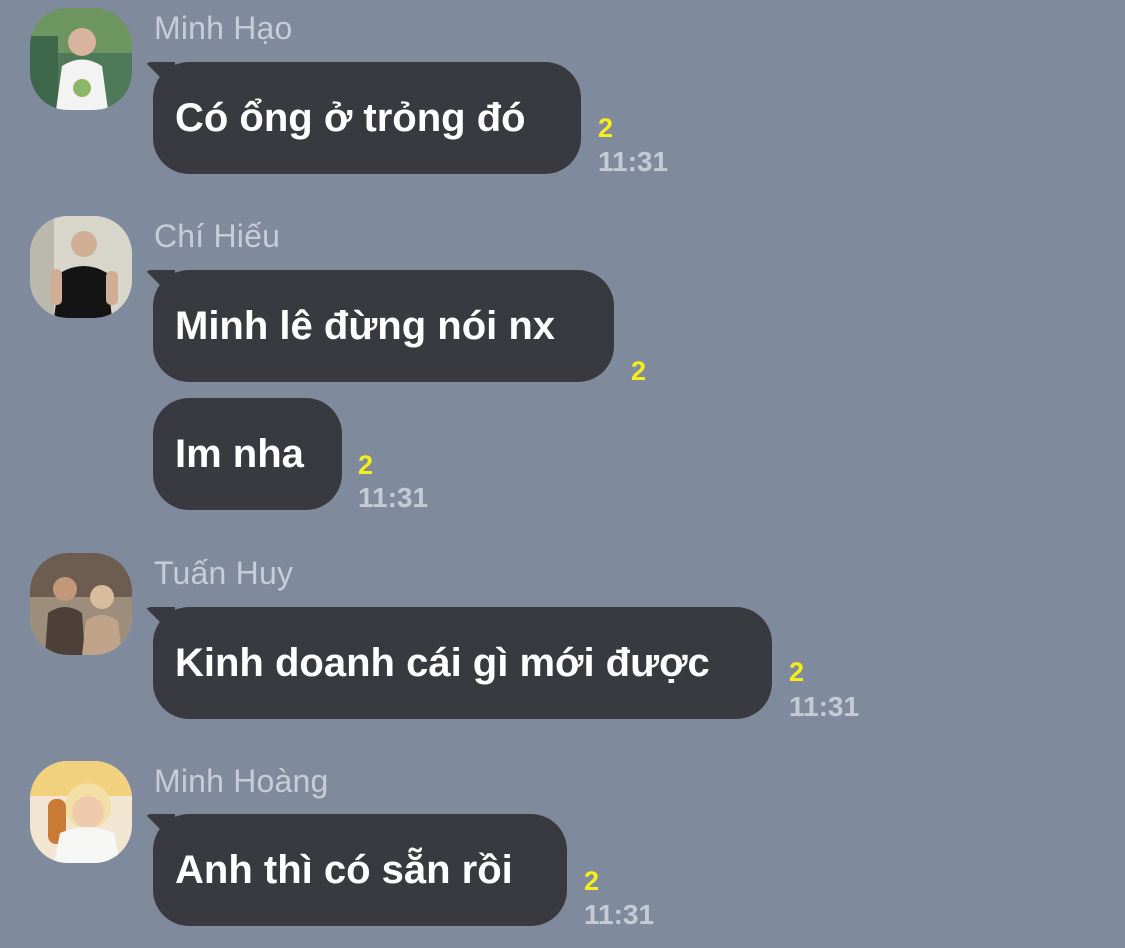 The image size is (1125, 948). What do you see at coordinates (247, 454) in the screenshot?
I see `message-bubble: Im nha` at bounding box center [247, 454].